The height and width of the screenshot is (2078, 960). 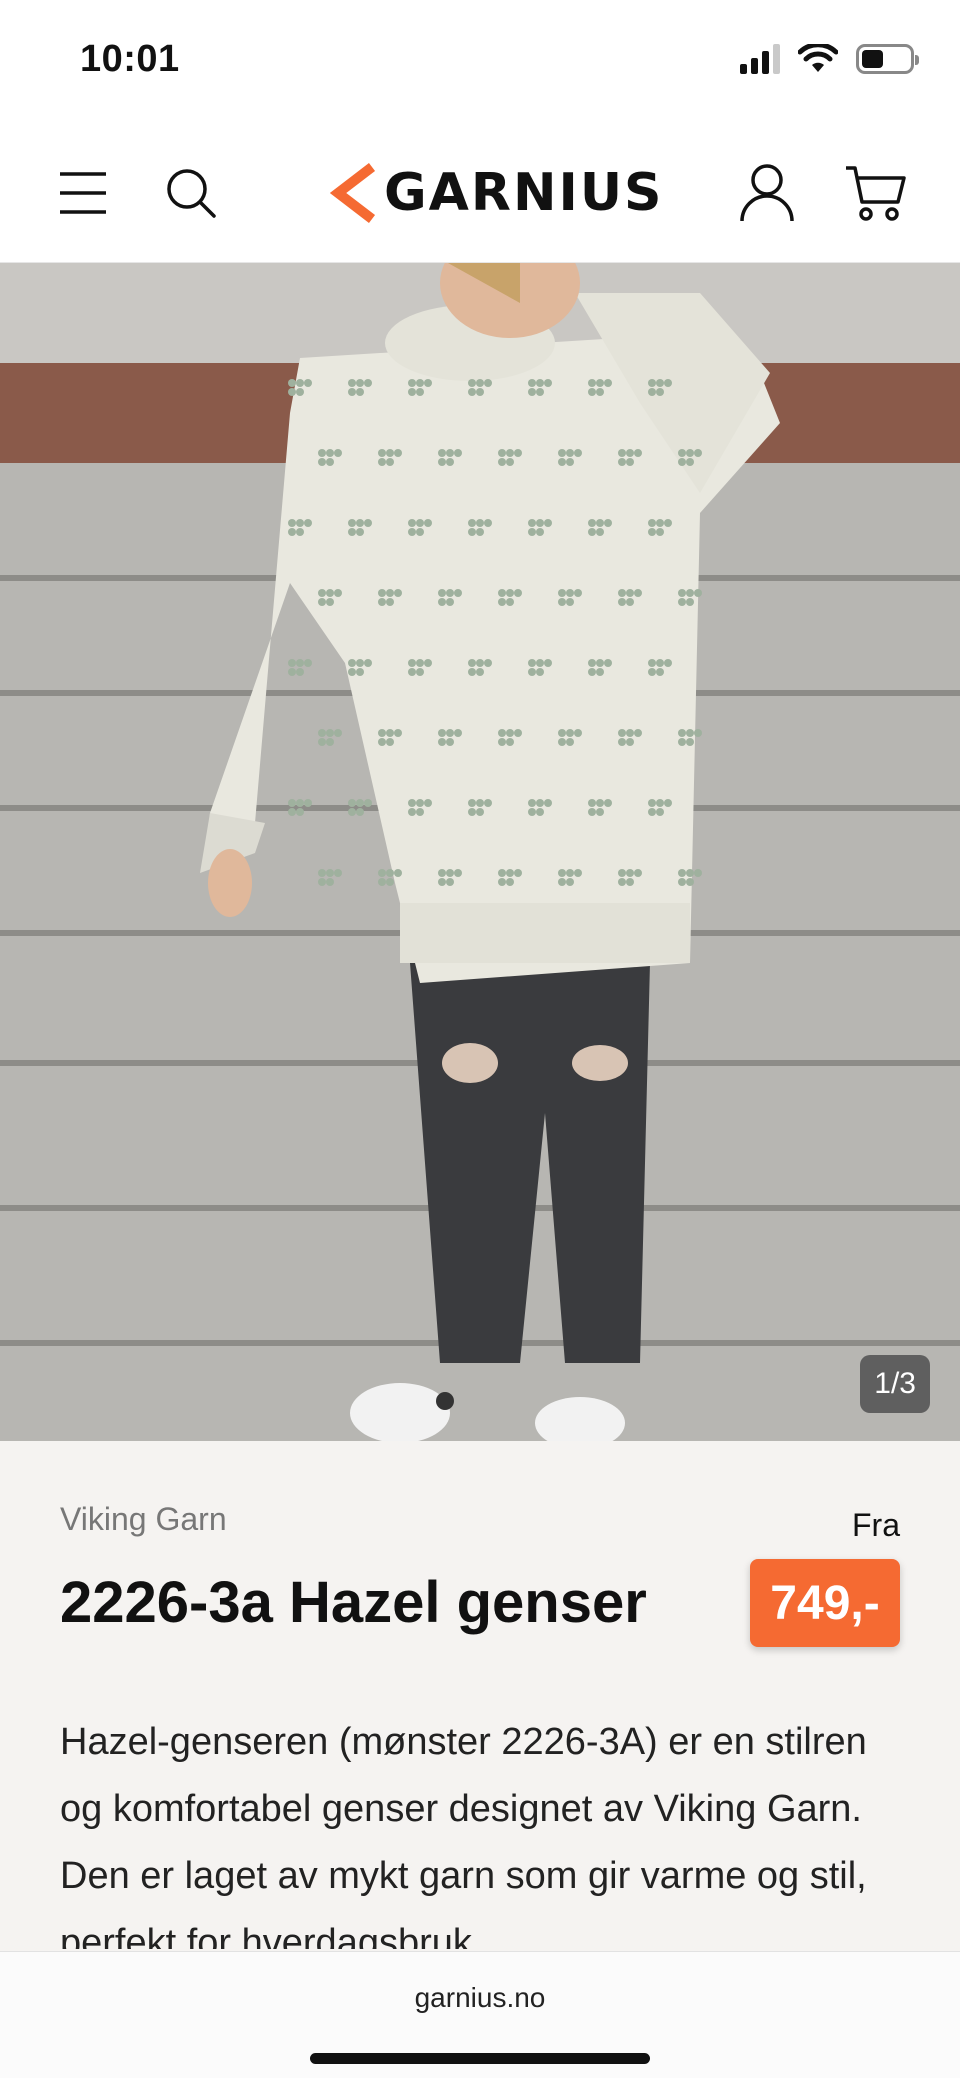 I want to click on logo-text: GARNIUS, so click(x=524, y=193).